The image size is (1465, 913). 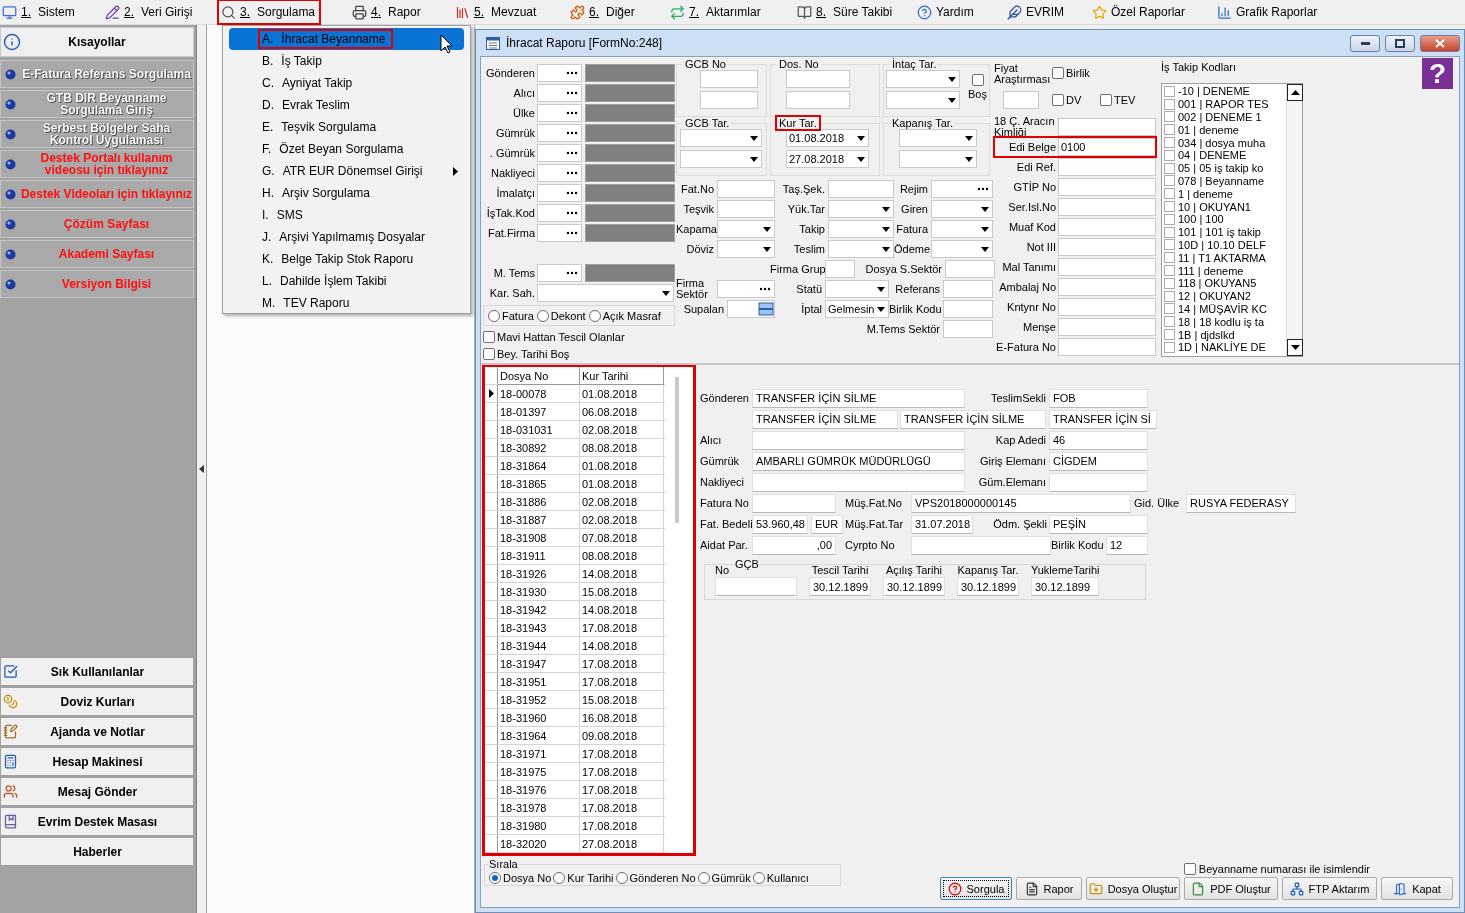 I want to click on radio-option: Gümrük, so click(x=724, y=877).